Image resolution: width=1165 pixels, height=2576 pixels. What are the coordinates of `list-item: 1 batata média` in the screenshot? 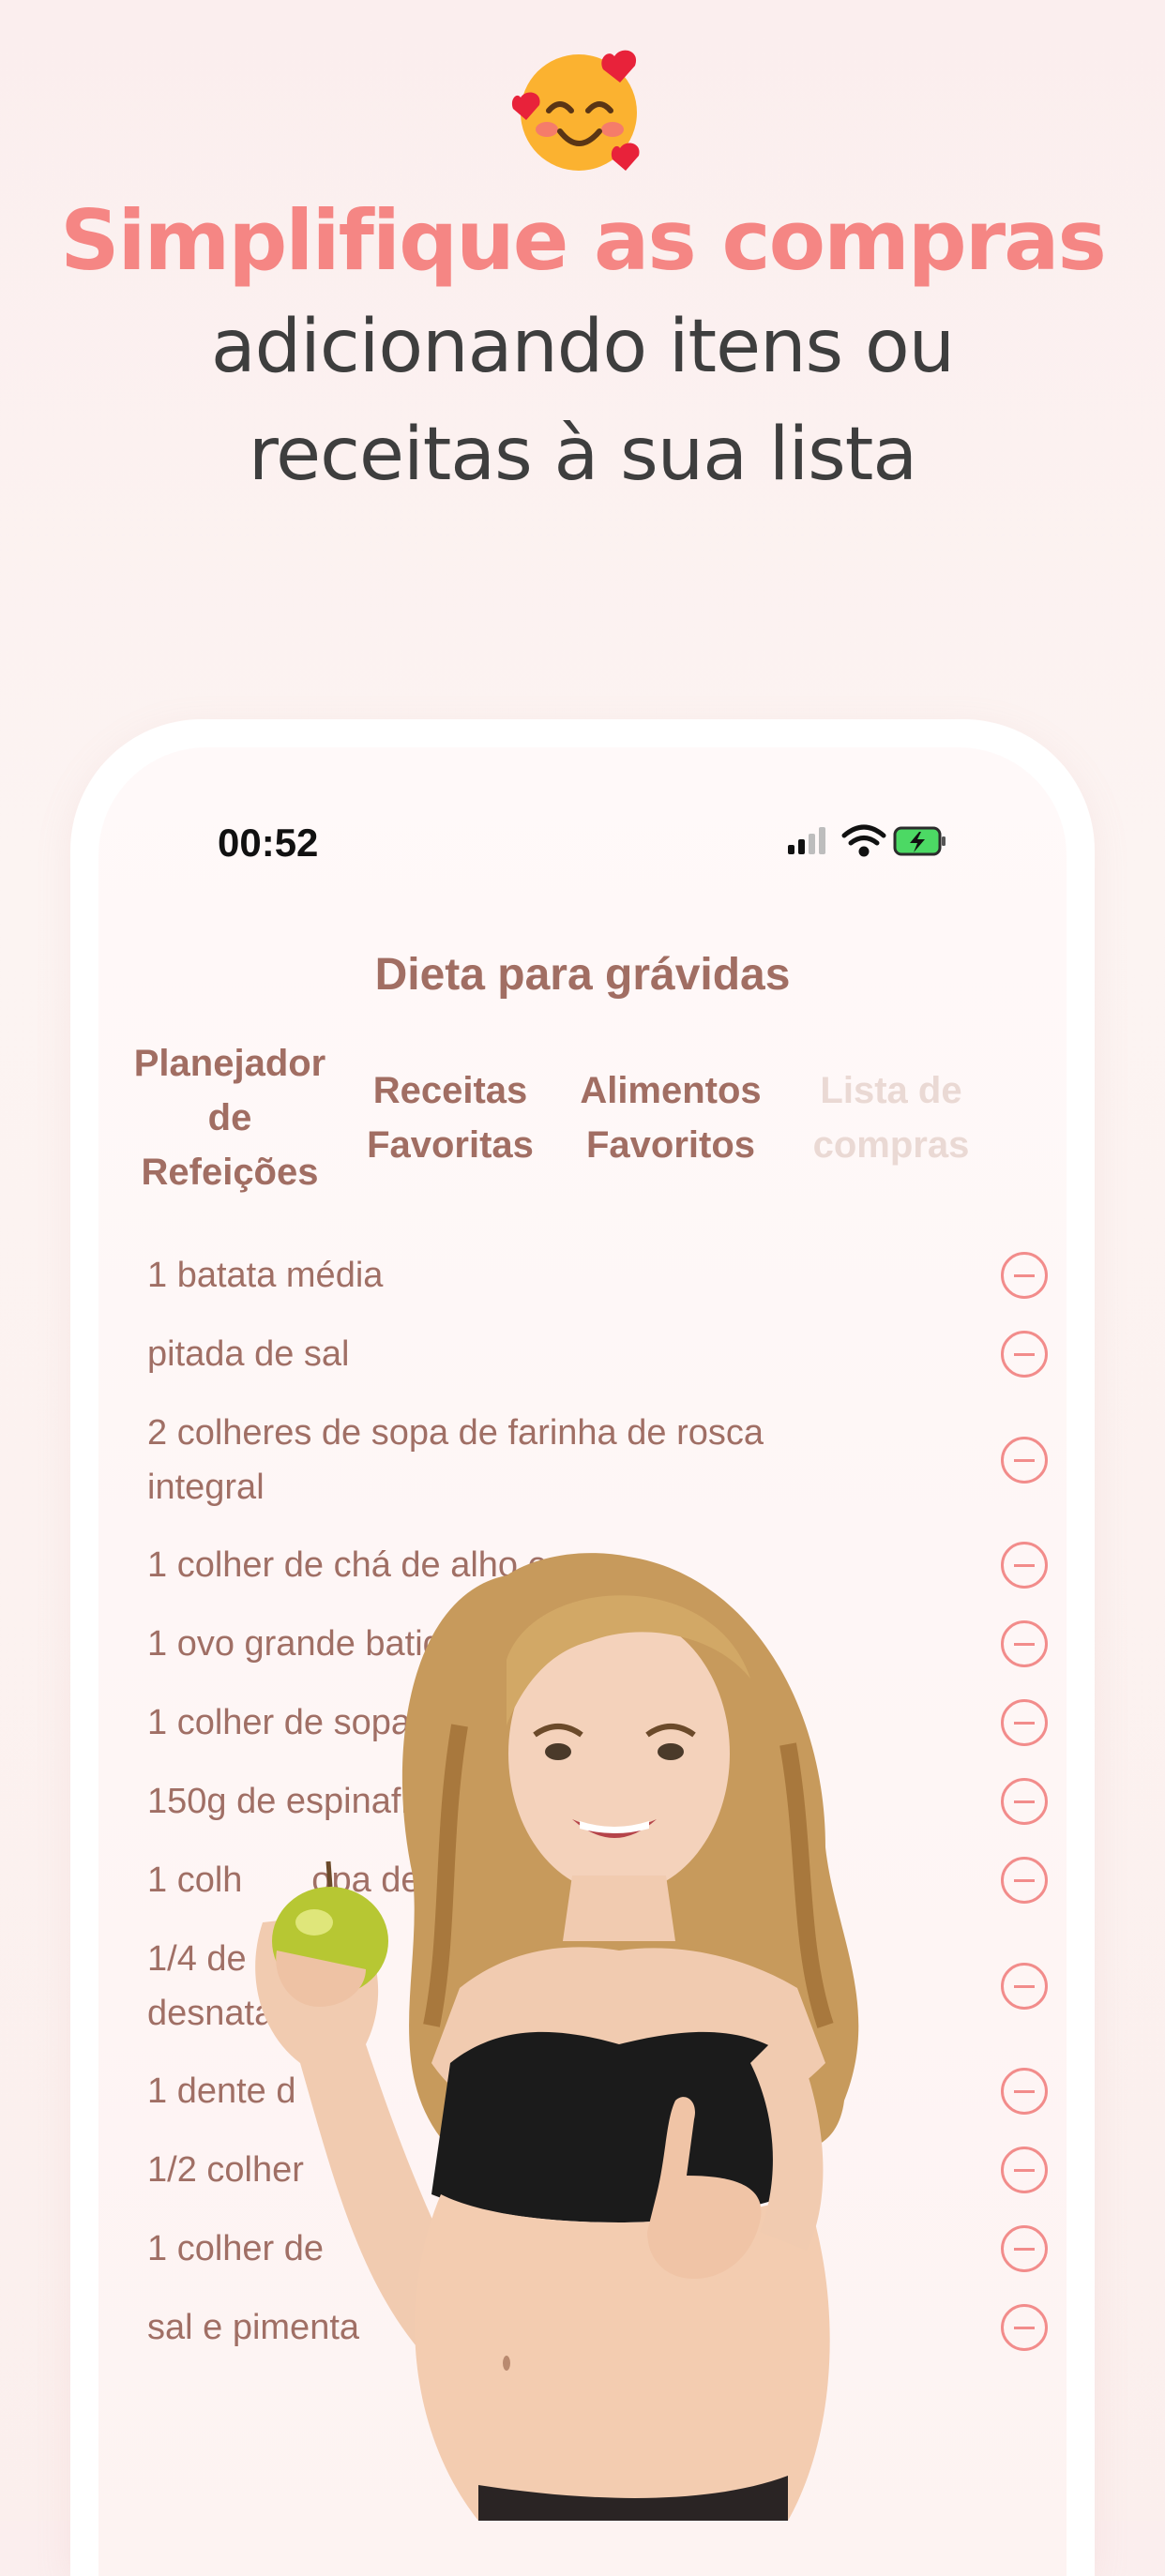 It's located at (597, 1275).